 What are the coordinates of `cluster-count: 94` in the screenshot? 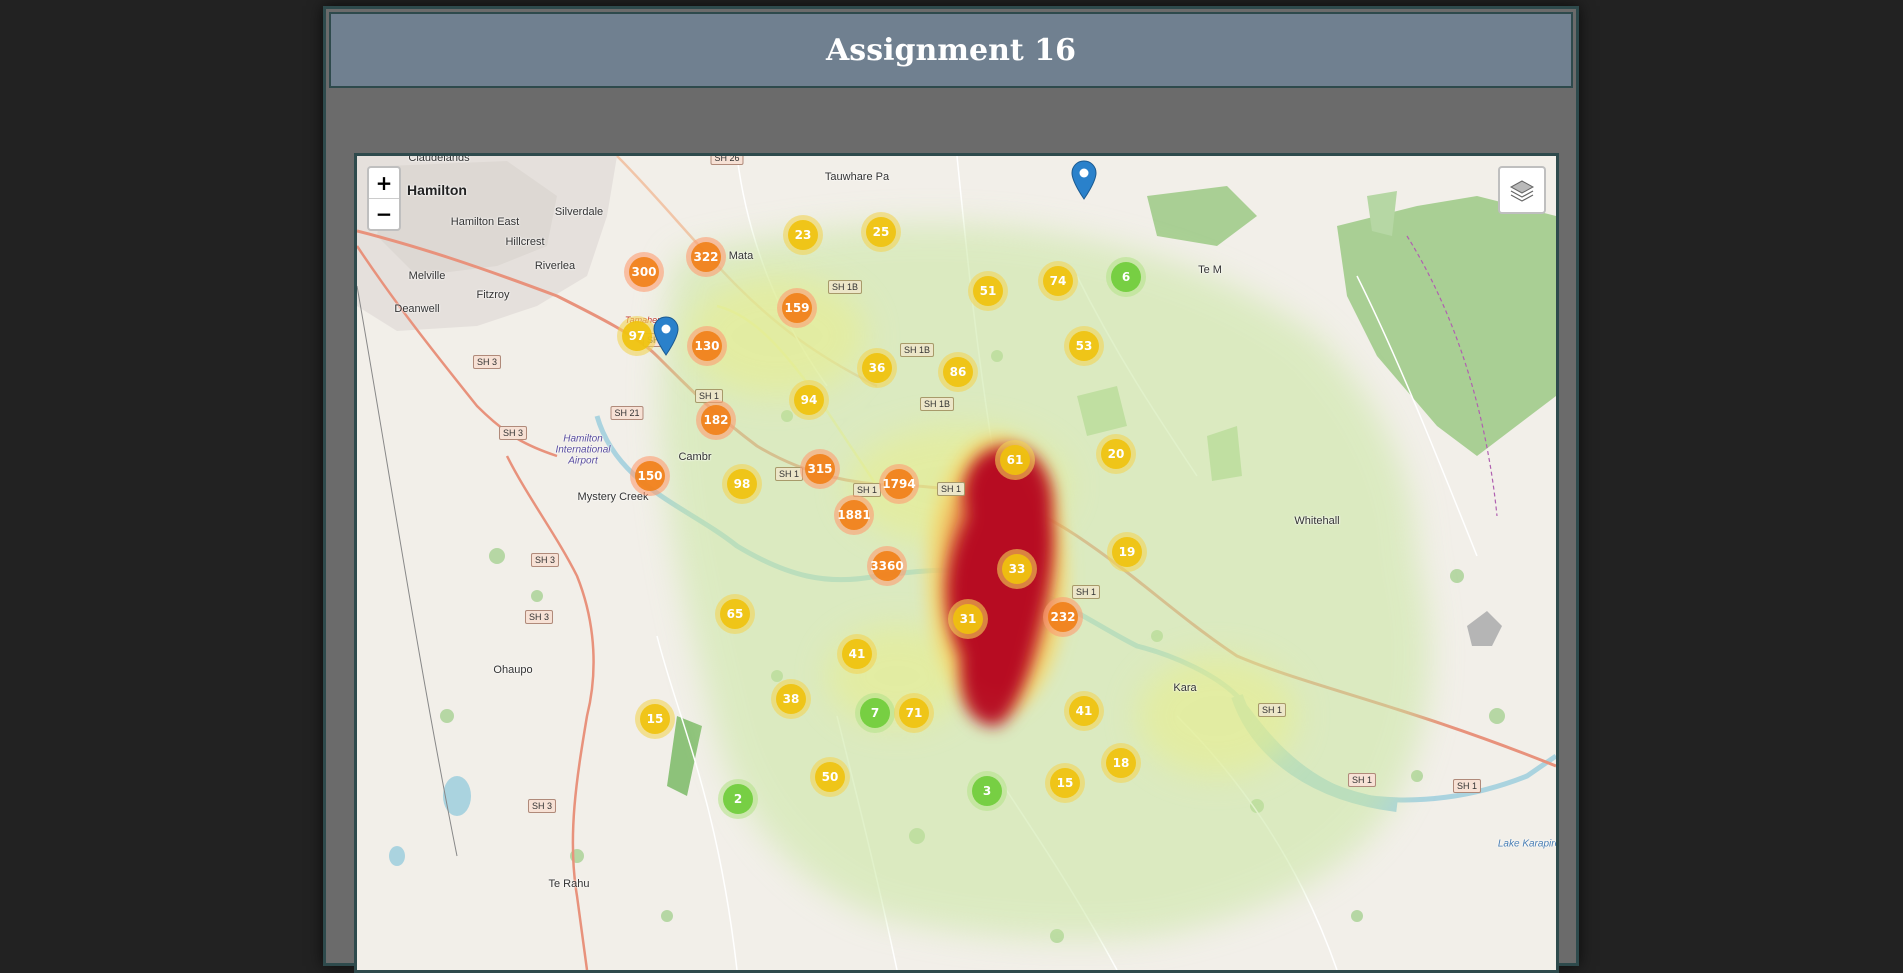 It's located at (809, 400).